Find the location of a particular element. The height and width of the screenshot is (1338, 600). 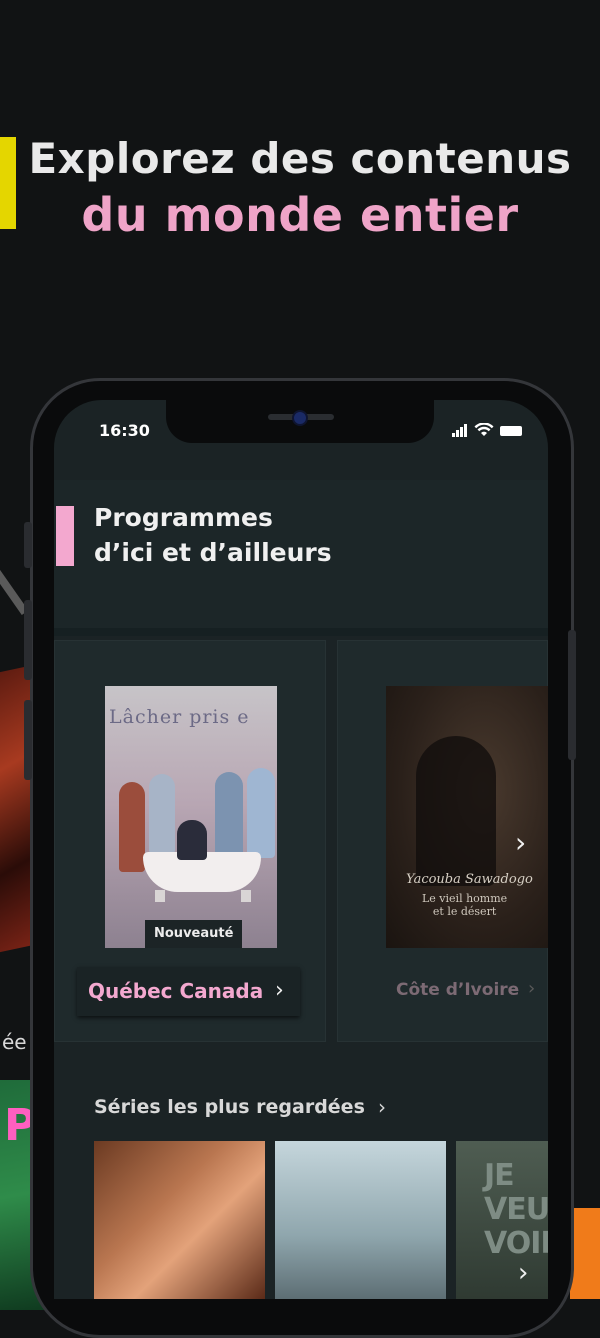

section-title: Programmes d’ici et d’ailleurs is located at coordinates (213, 535).